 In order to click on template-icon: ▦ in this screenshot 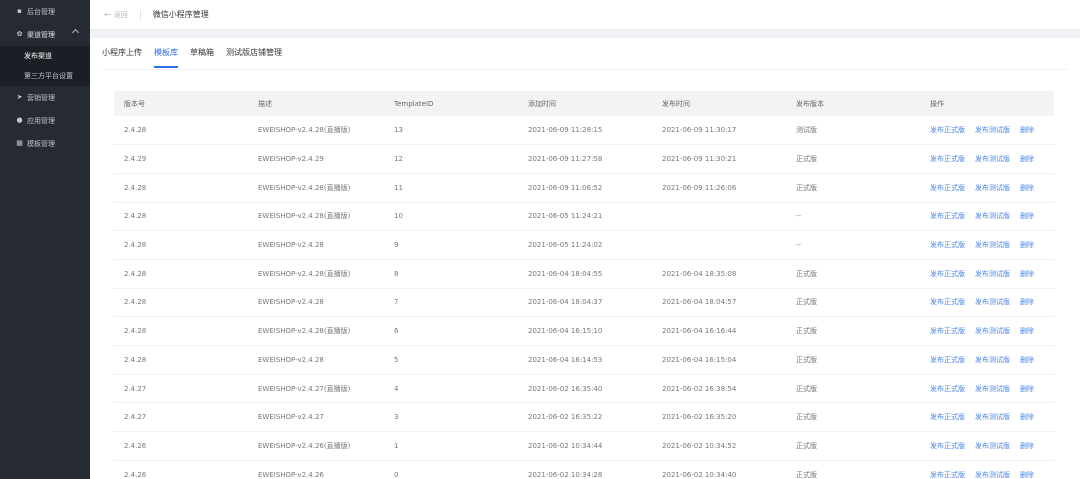, I will do `click(19, 143)`.